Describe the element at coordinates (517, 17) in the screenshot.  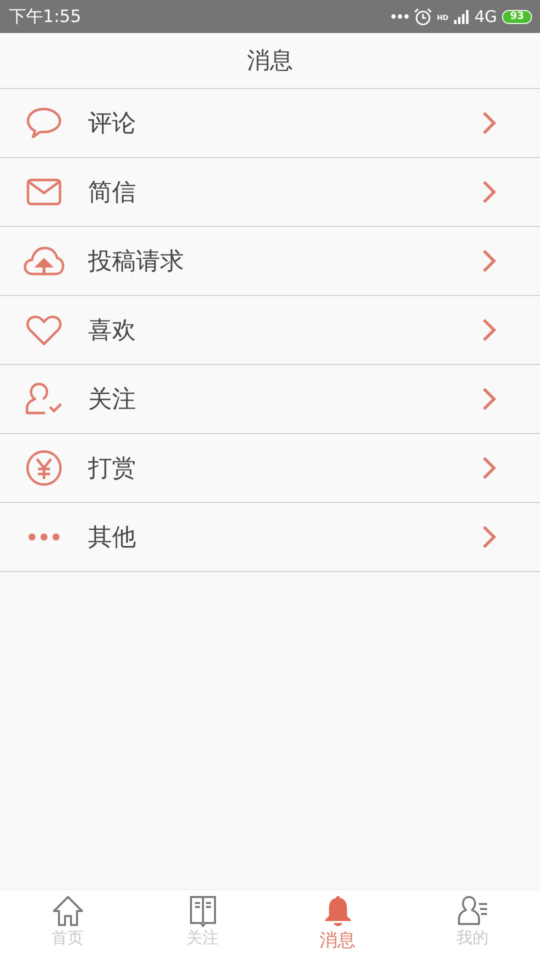
I see `battery-level: 93` at that location.